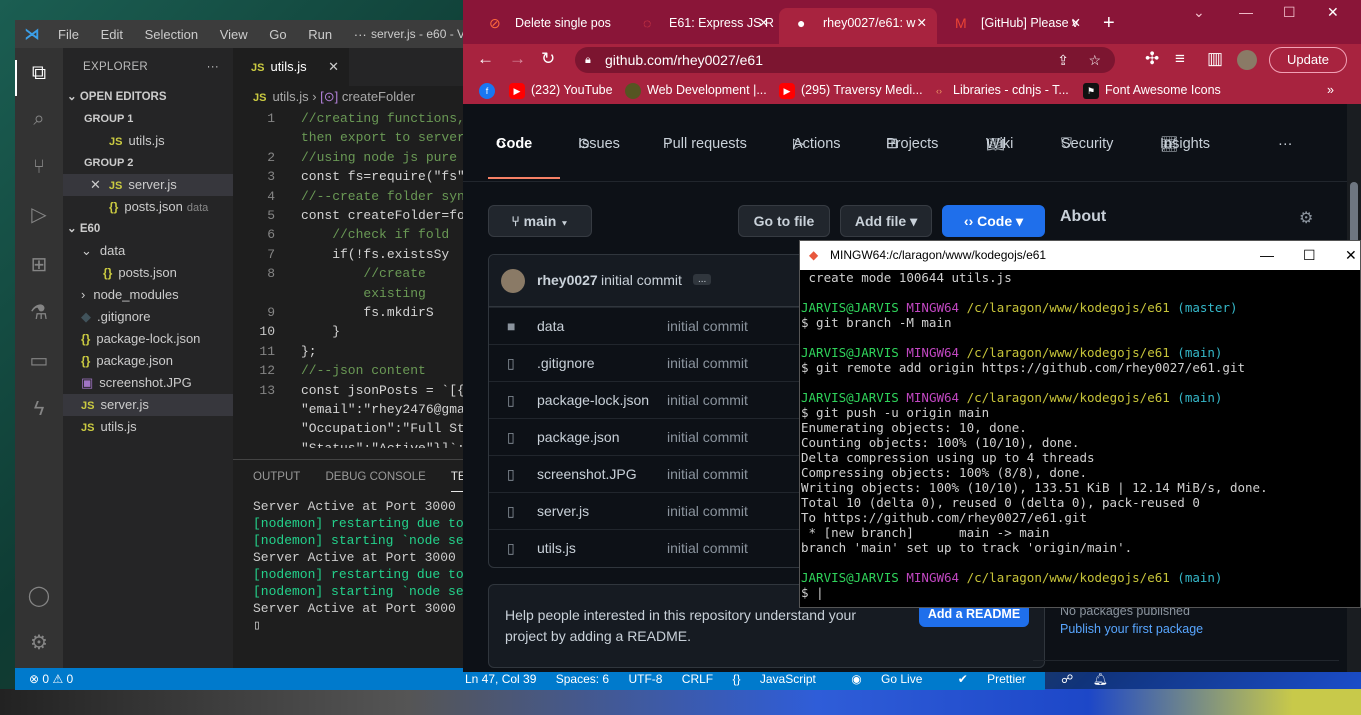 The image size is (1361, 715). Describe the element at coordinates (148, 273) in the screenshot. I see `tree-item-posts-json: {} posts.json` at that location.